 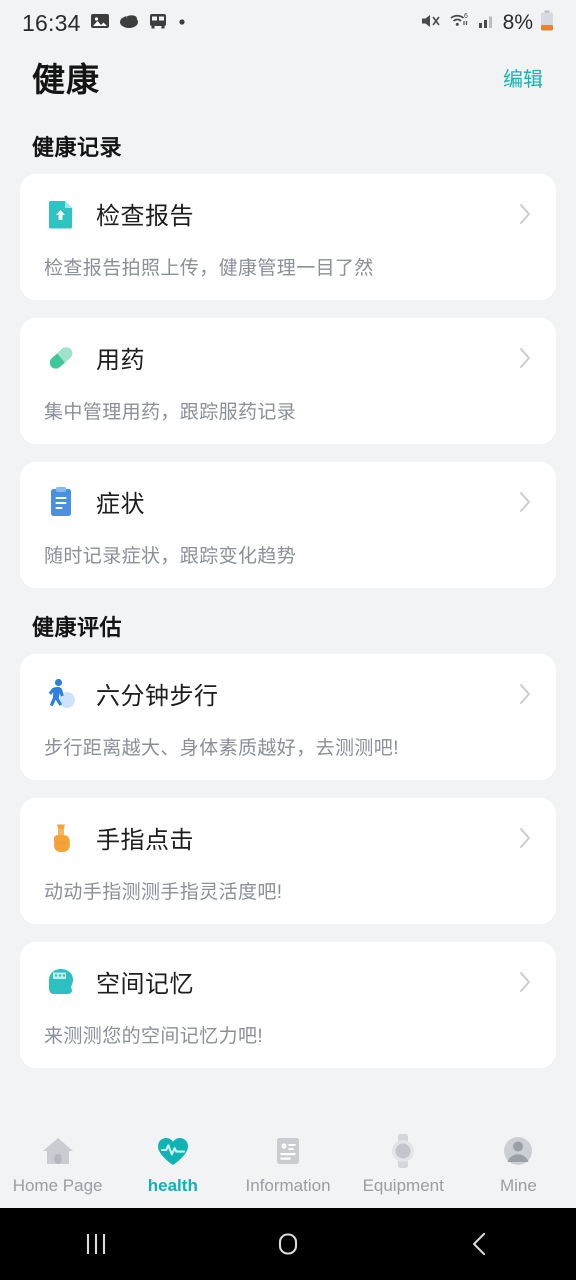 I want to click on heart-pulse-icon, so click(x=173, y=1151).